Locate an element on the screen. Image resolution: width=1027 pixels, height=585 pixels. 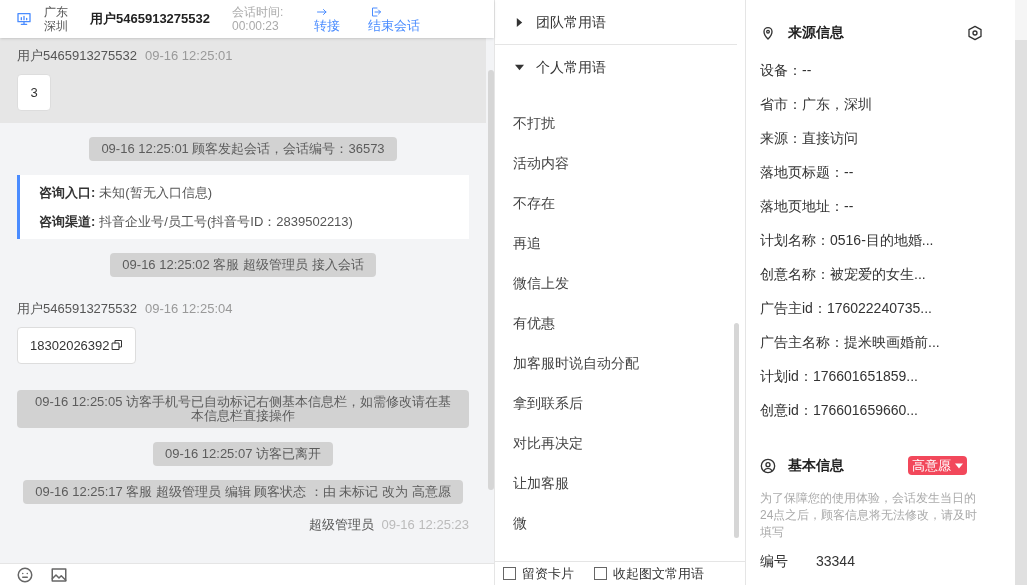
customer-name: 用户5465913275532 is located at coordinates (150, 19).